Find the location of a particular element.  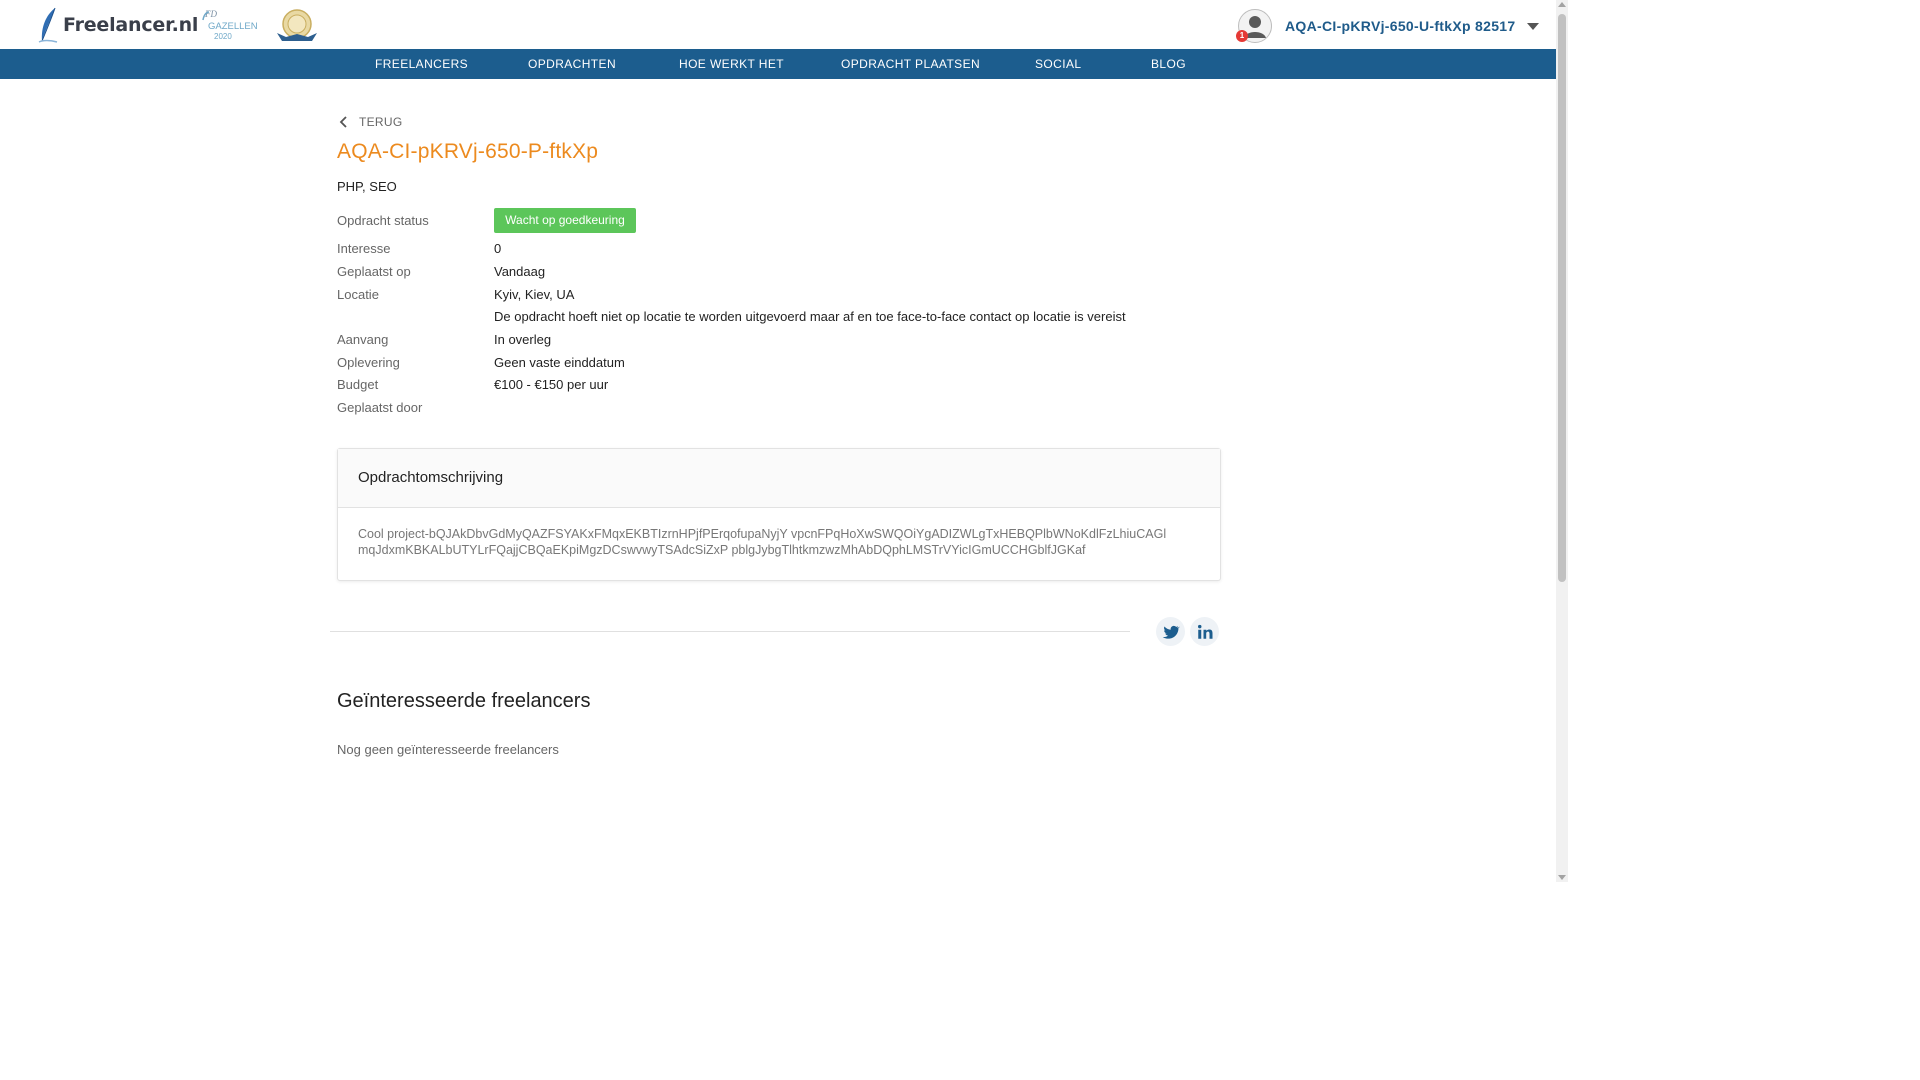

interested-empty-text: Nog geen geïnteresseerde freelancers is located at coordinates (448, 749).